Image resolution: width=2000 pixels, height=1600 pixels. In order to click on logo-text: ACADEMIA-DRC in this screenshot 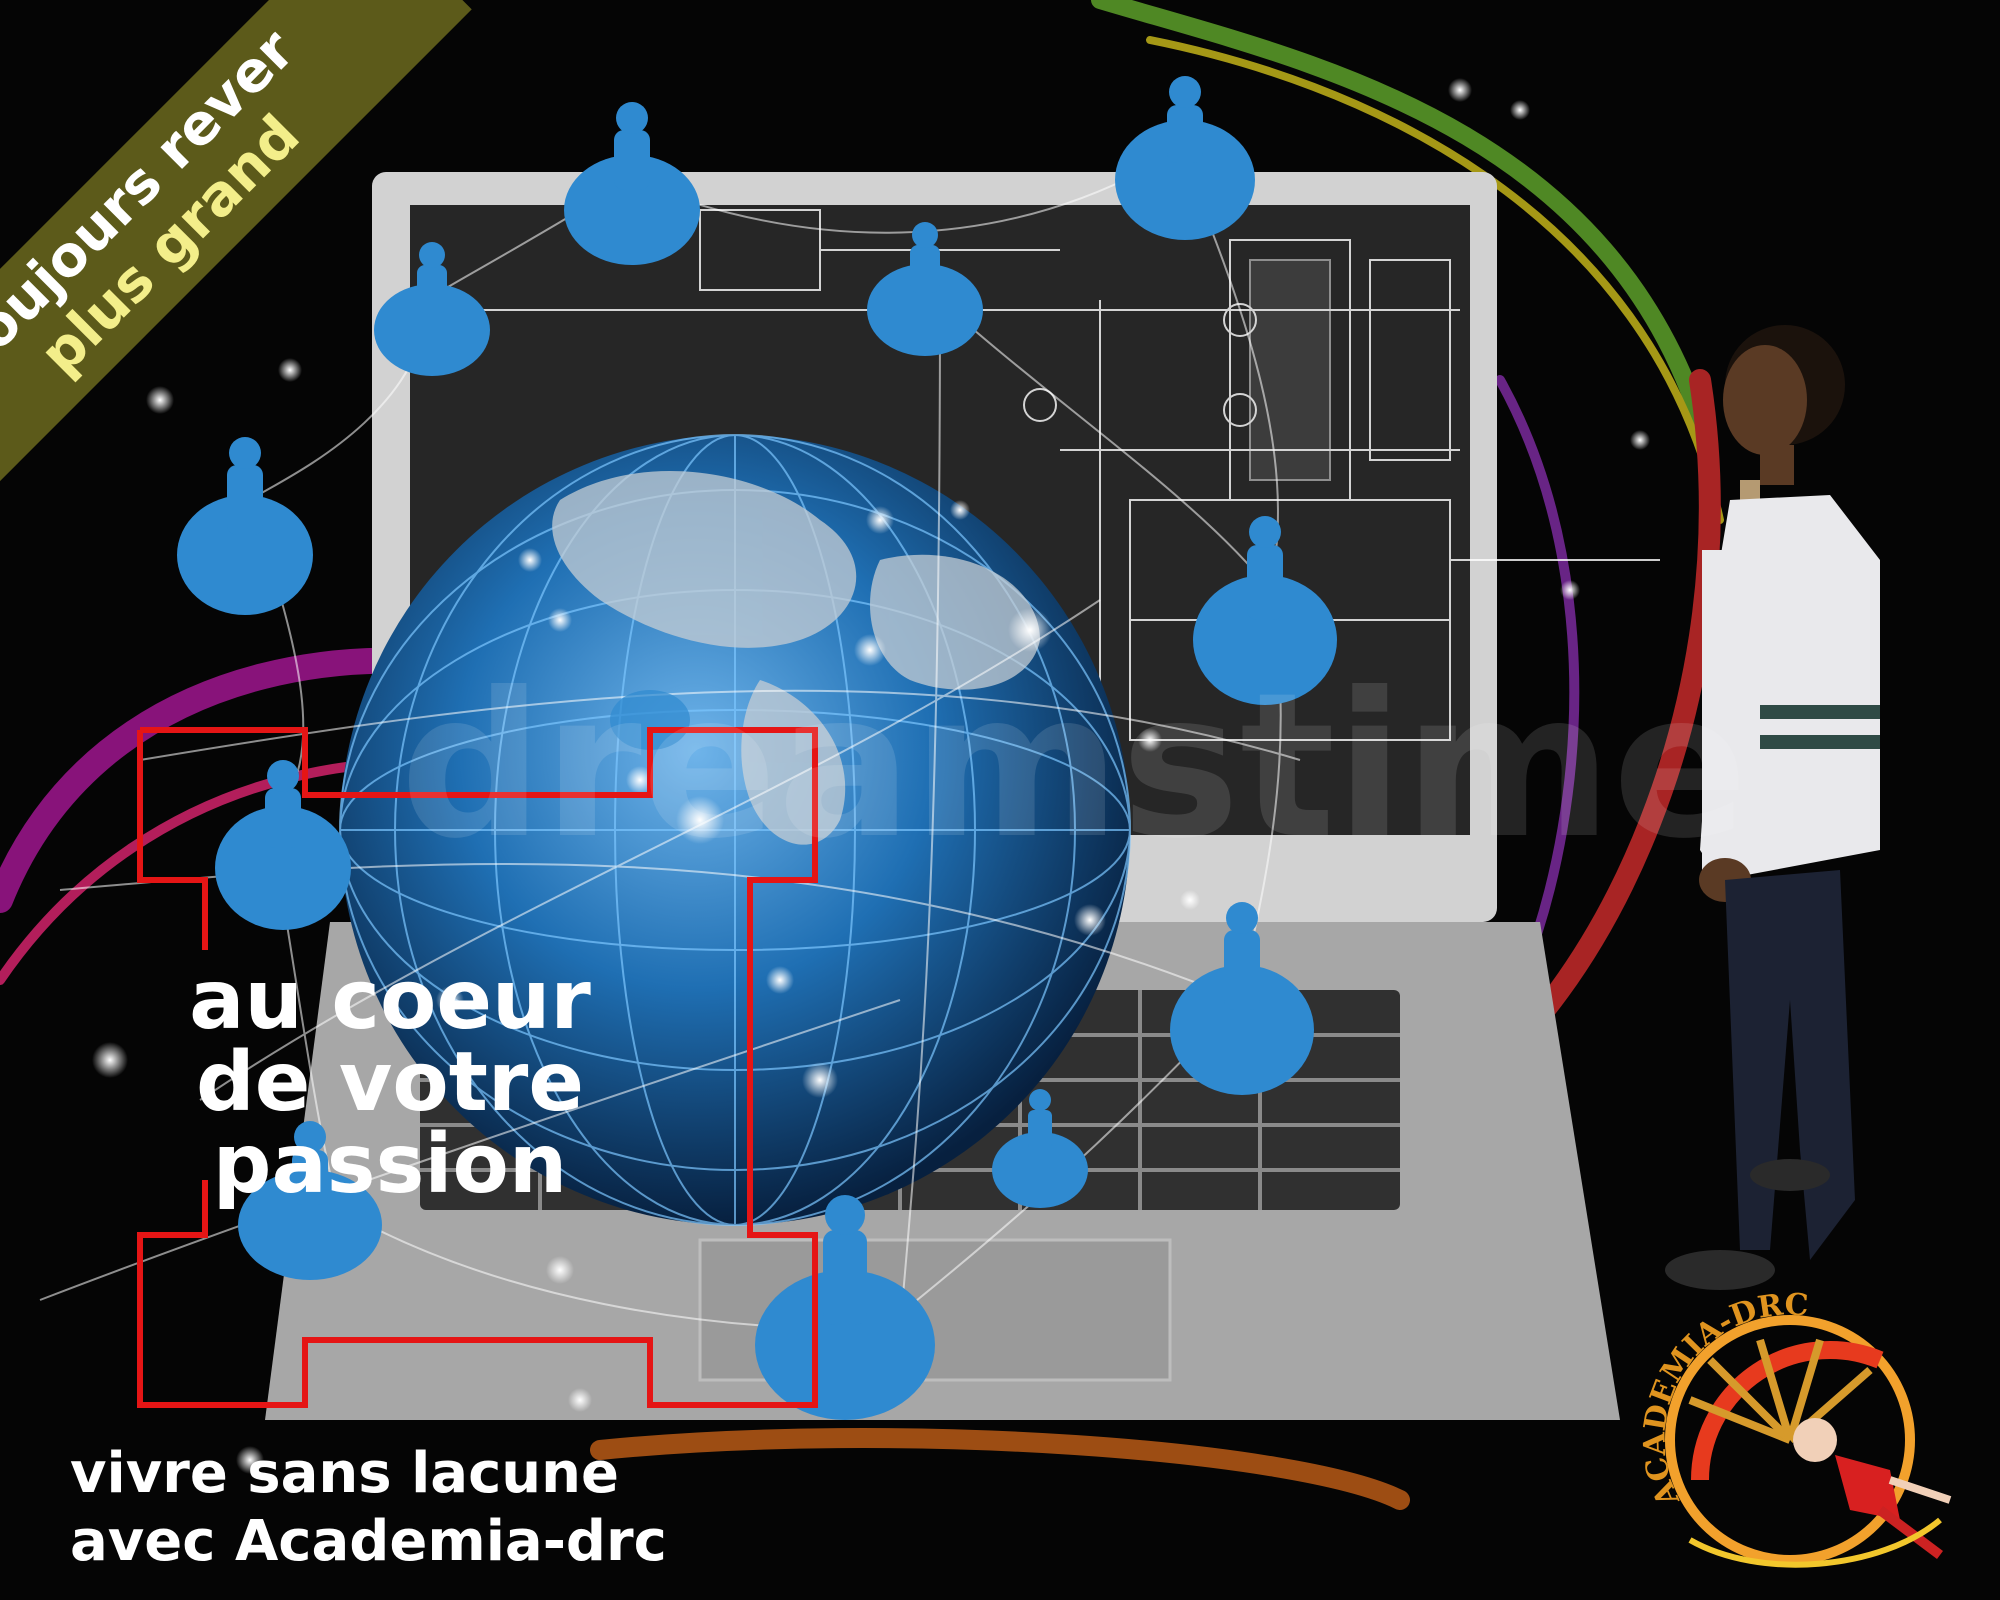, I will do `click(1723, 1399)`.